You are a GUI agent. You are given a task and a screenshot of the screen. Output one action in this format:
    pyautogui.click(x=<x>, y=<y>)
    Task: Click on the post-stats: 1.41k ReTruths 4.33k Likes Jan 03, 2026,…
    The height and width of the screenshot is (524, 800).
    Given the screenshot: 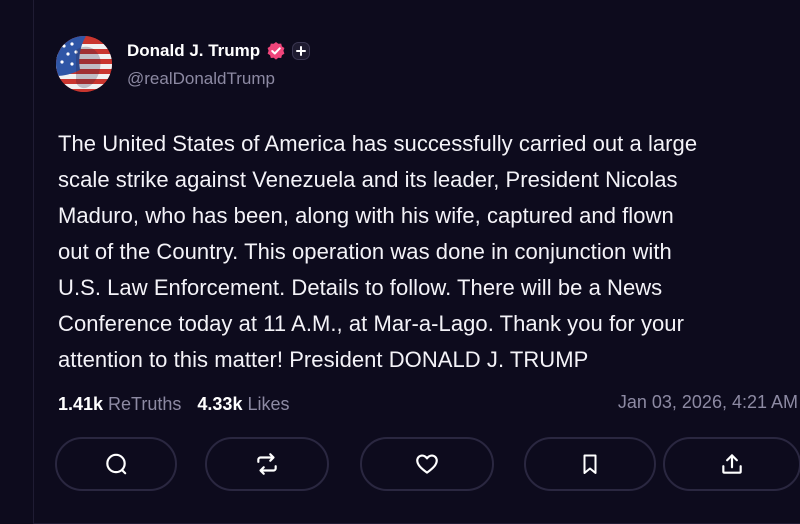 What is the action you would take?
    pyautogui.click(x=428, y=404)
    